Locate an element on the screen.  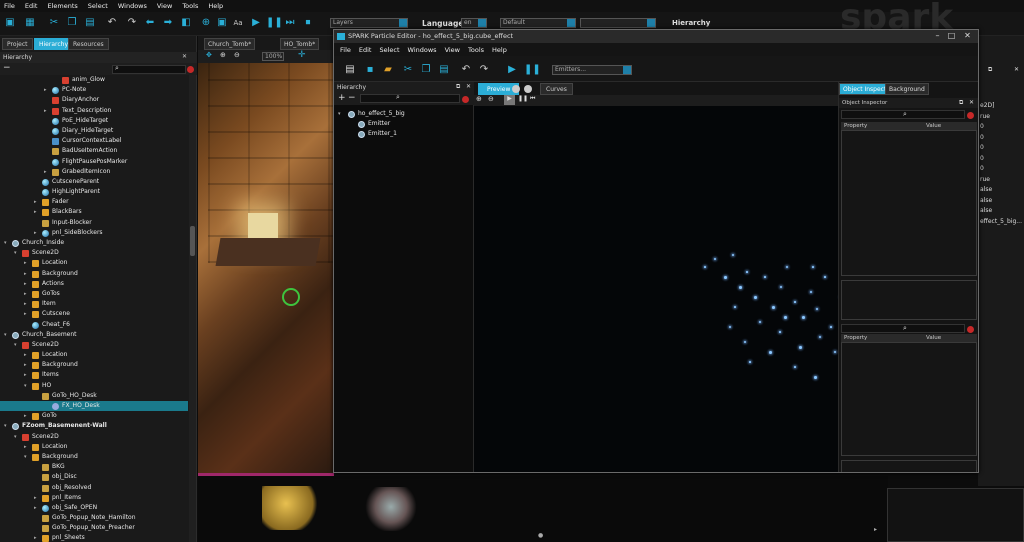
text-tool-icon: Aa is located at coordinates (238, 23).